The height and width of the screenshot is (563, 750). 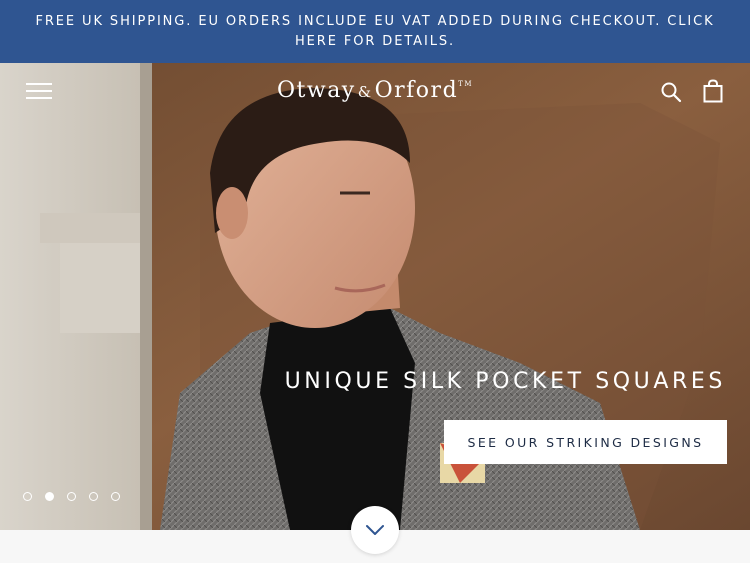 I want to click on logo-ampersand: &, so click(x=365, y=92).